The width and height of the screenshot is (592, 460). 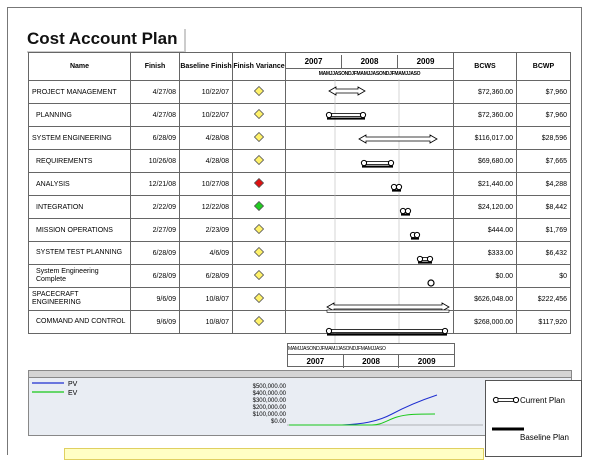 What do you see at coordinates (269, 394) in the screenshot?
I see `y-axis-label: $400,000.00` at bounding box center [269, 394].